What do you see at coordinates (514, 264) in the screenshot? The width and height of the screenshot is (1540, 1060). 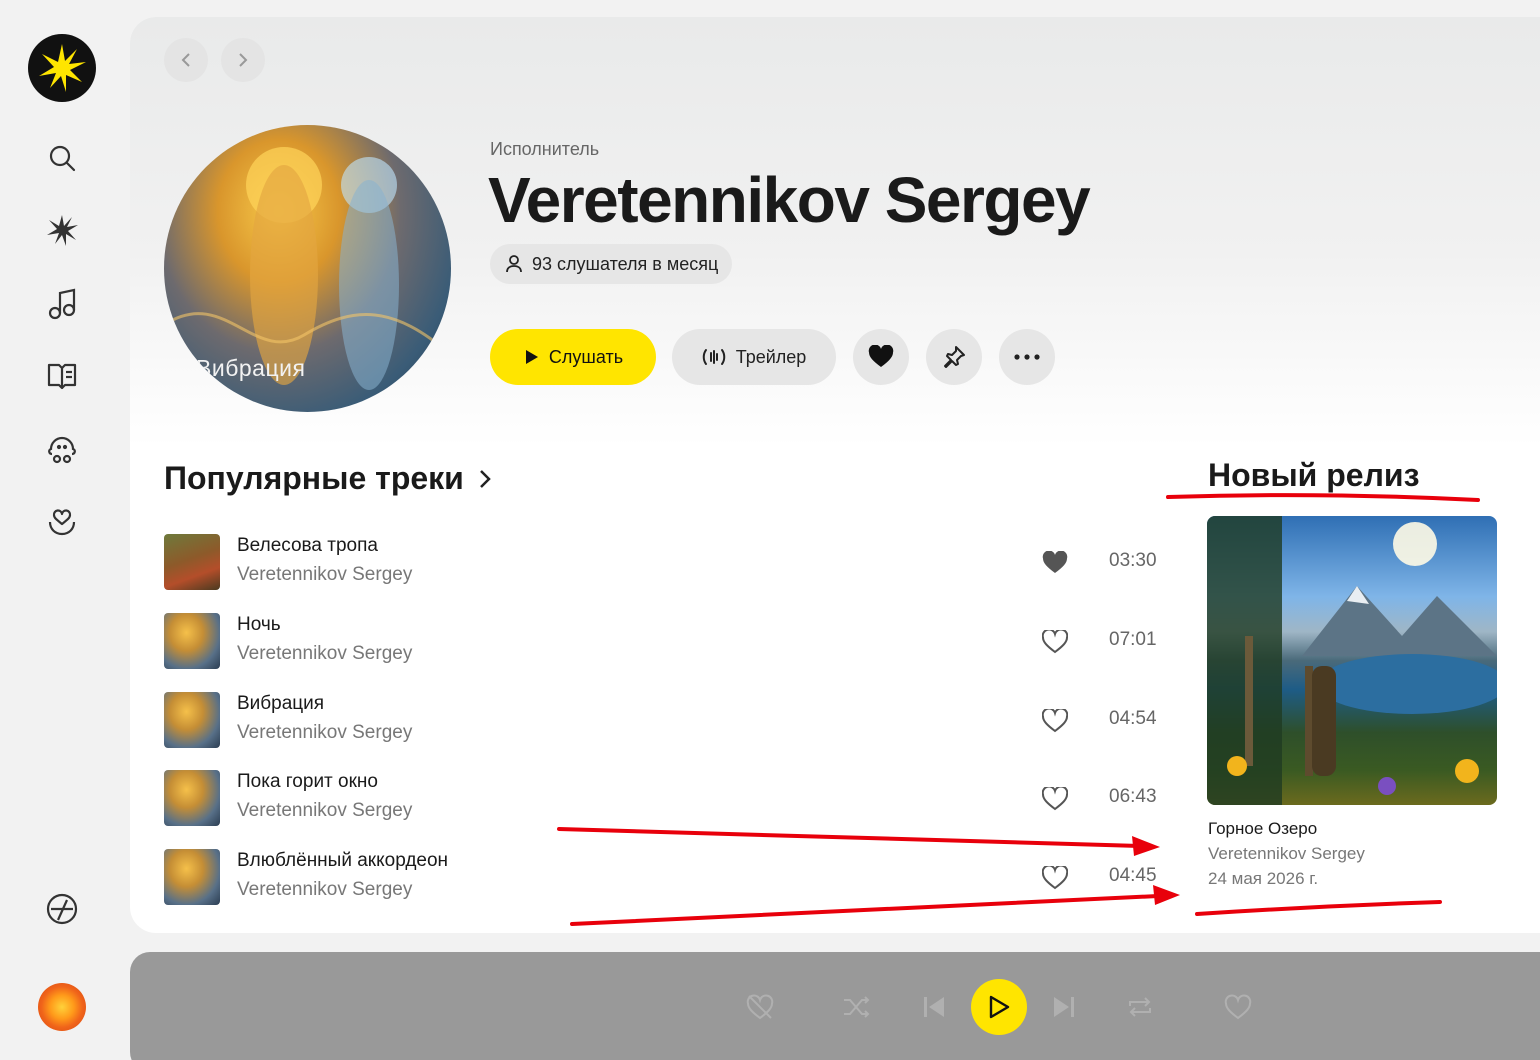 I see `person-icon` at bounding box center [514, 264].